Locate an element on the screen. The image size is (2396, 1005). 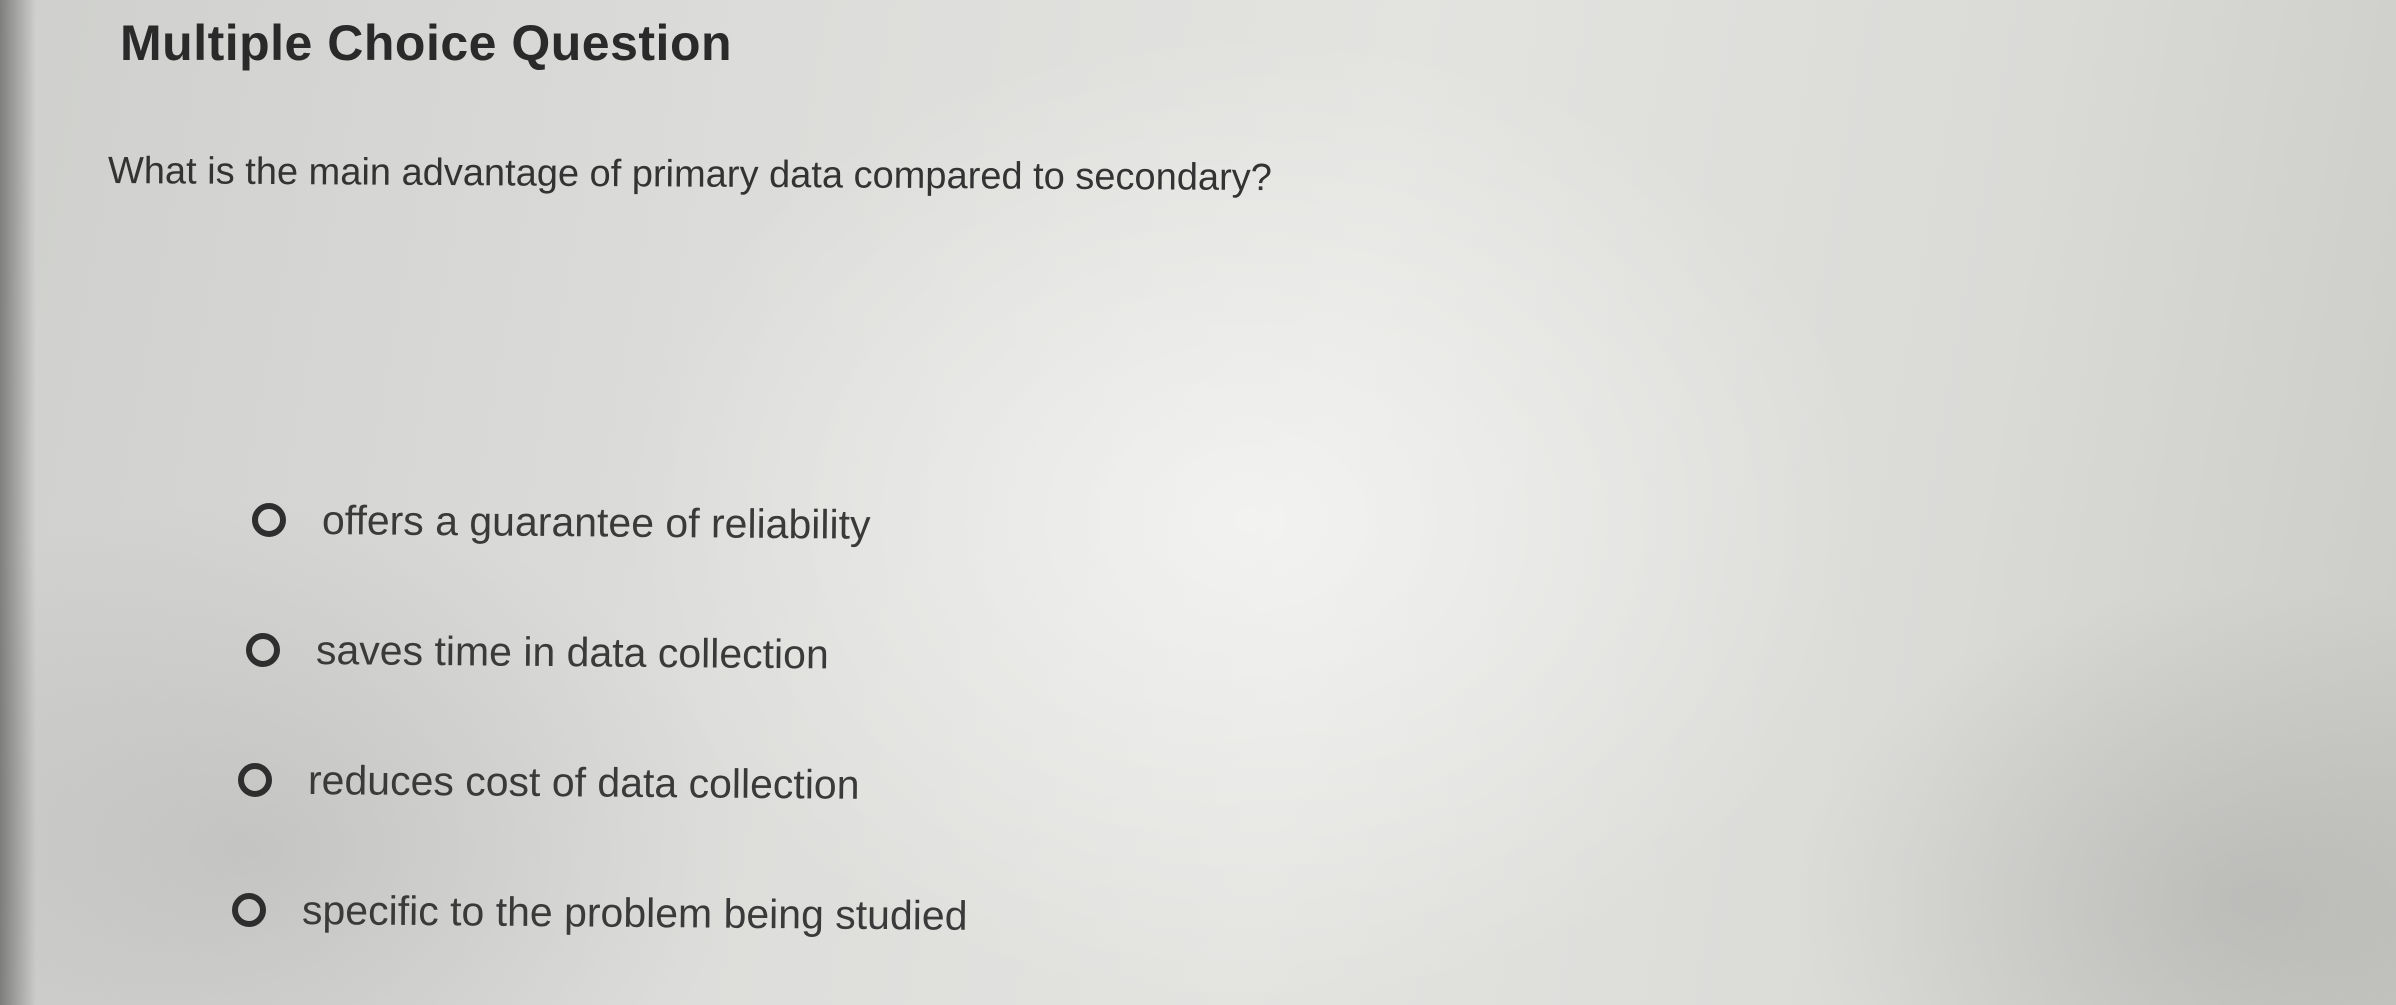
answer-option-4: specific to the problem being studied is located at coordinates (781, 910).